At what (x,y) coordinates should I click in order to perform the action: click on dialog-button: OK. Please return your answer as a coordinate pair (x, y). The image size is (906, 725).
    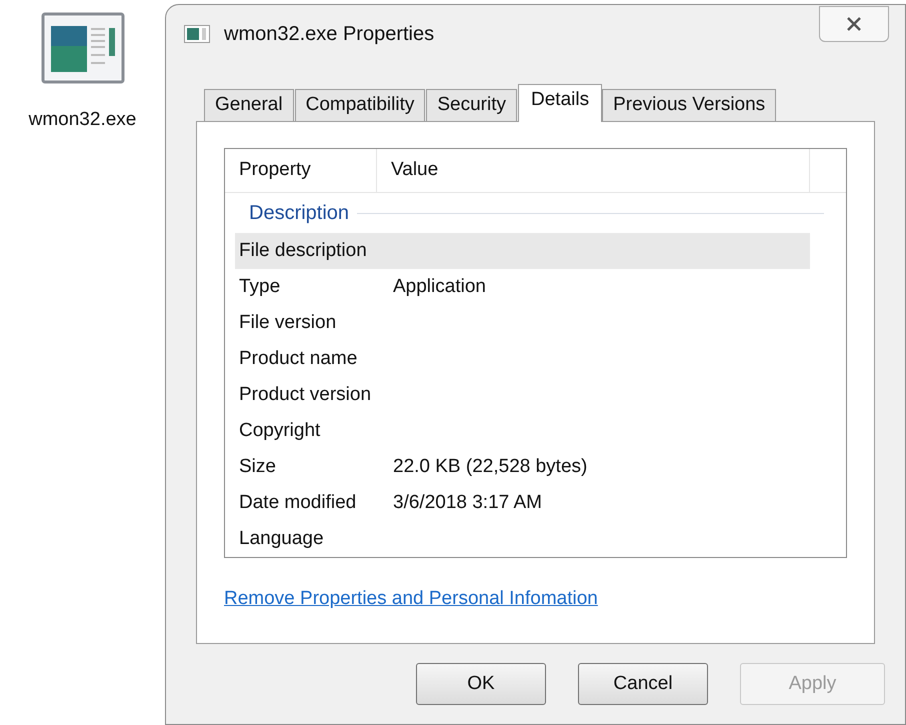
    Looking at the image, I should click on (481, 684).